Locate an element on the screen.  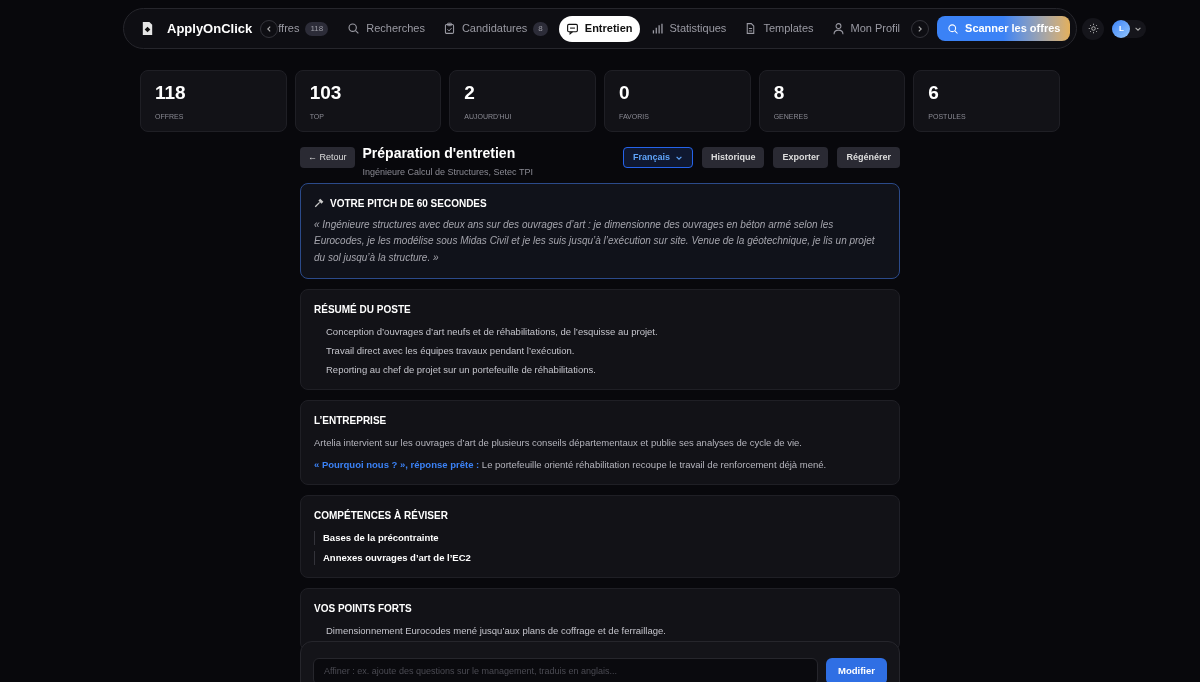
modify-button: Modifier is located at coordinates (856, 669).